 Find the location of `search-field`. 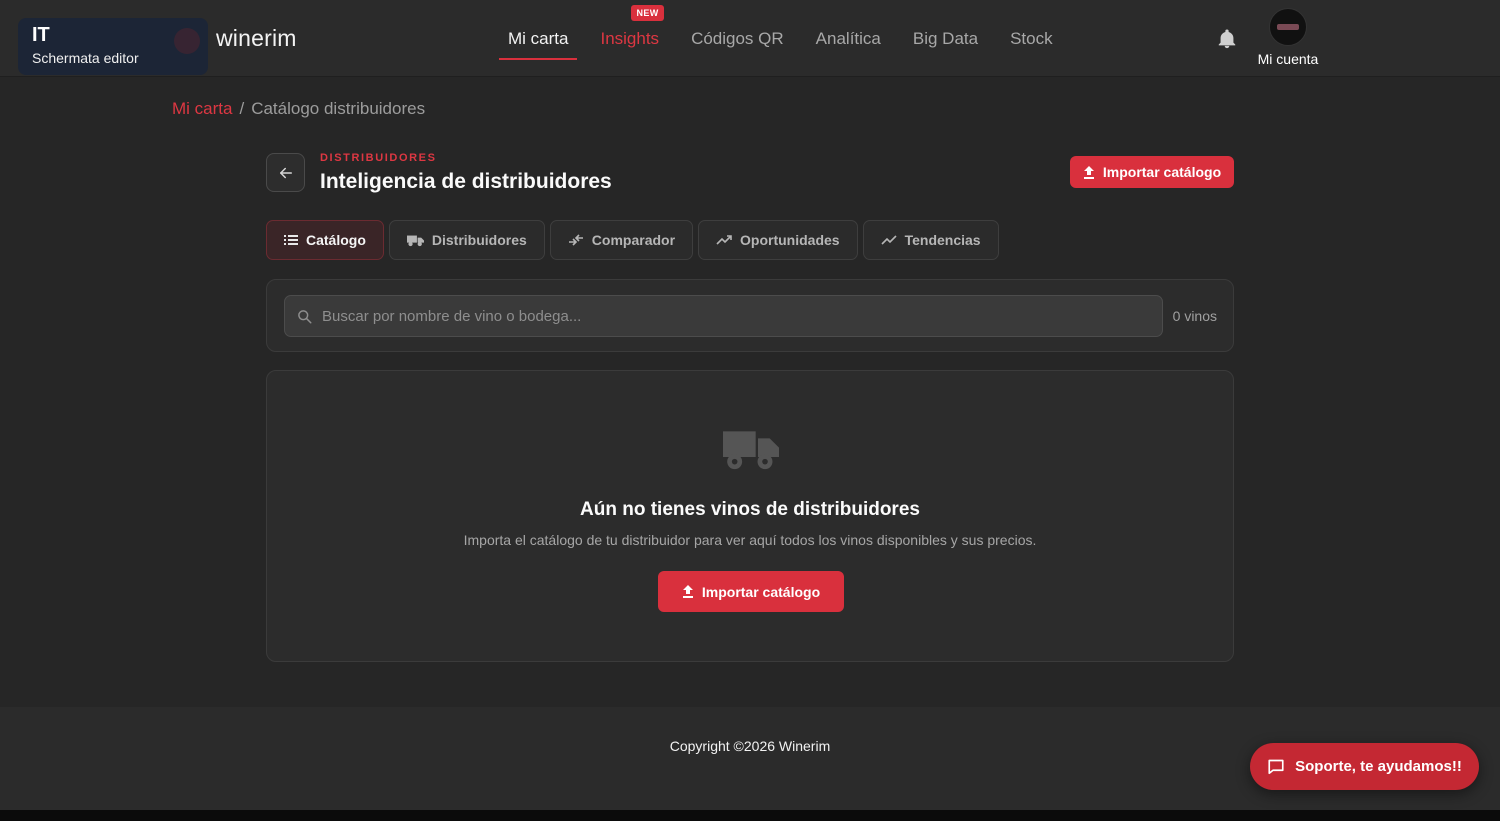

search-field is located at coordinates (723, 316).